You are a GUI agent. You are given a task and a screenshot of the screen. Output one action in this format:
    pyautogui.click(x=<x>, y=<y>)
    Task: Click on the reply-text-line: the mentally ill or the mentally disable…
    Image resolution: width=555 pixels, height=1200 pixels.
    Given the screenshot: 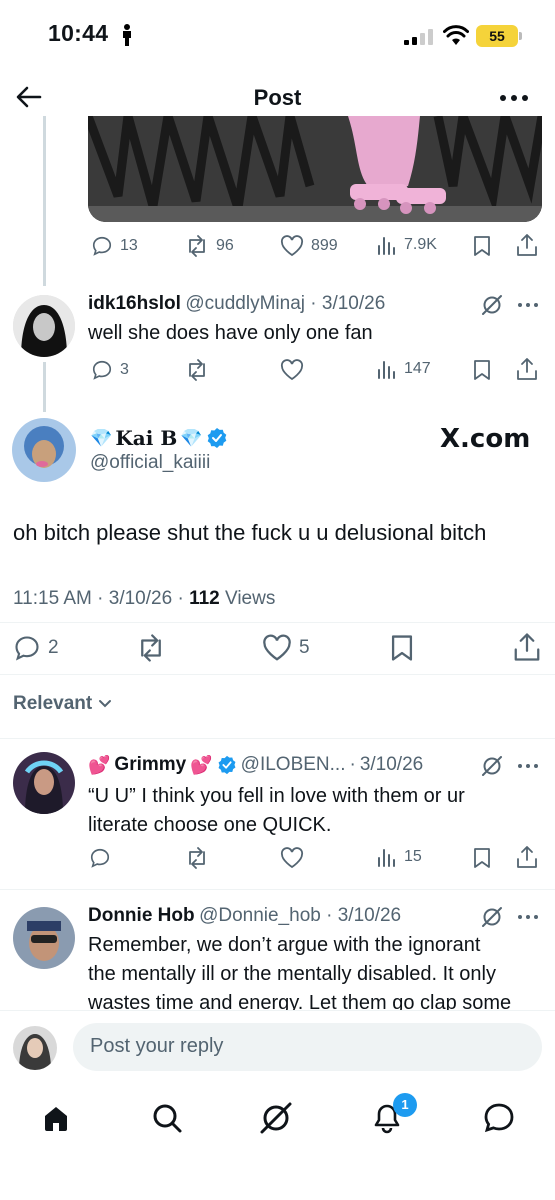 What is the action you would take?
    pyautogui.click(x=292, y=974)
    